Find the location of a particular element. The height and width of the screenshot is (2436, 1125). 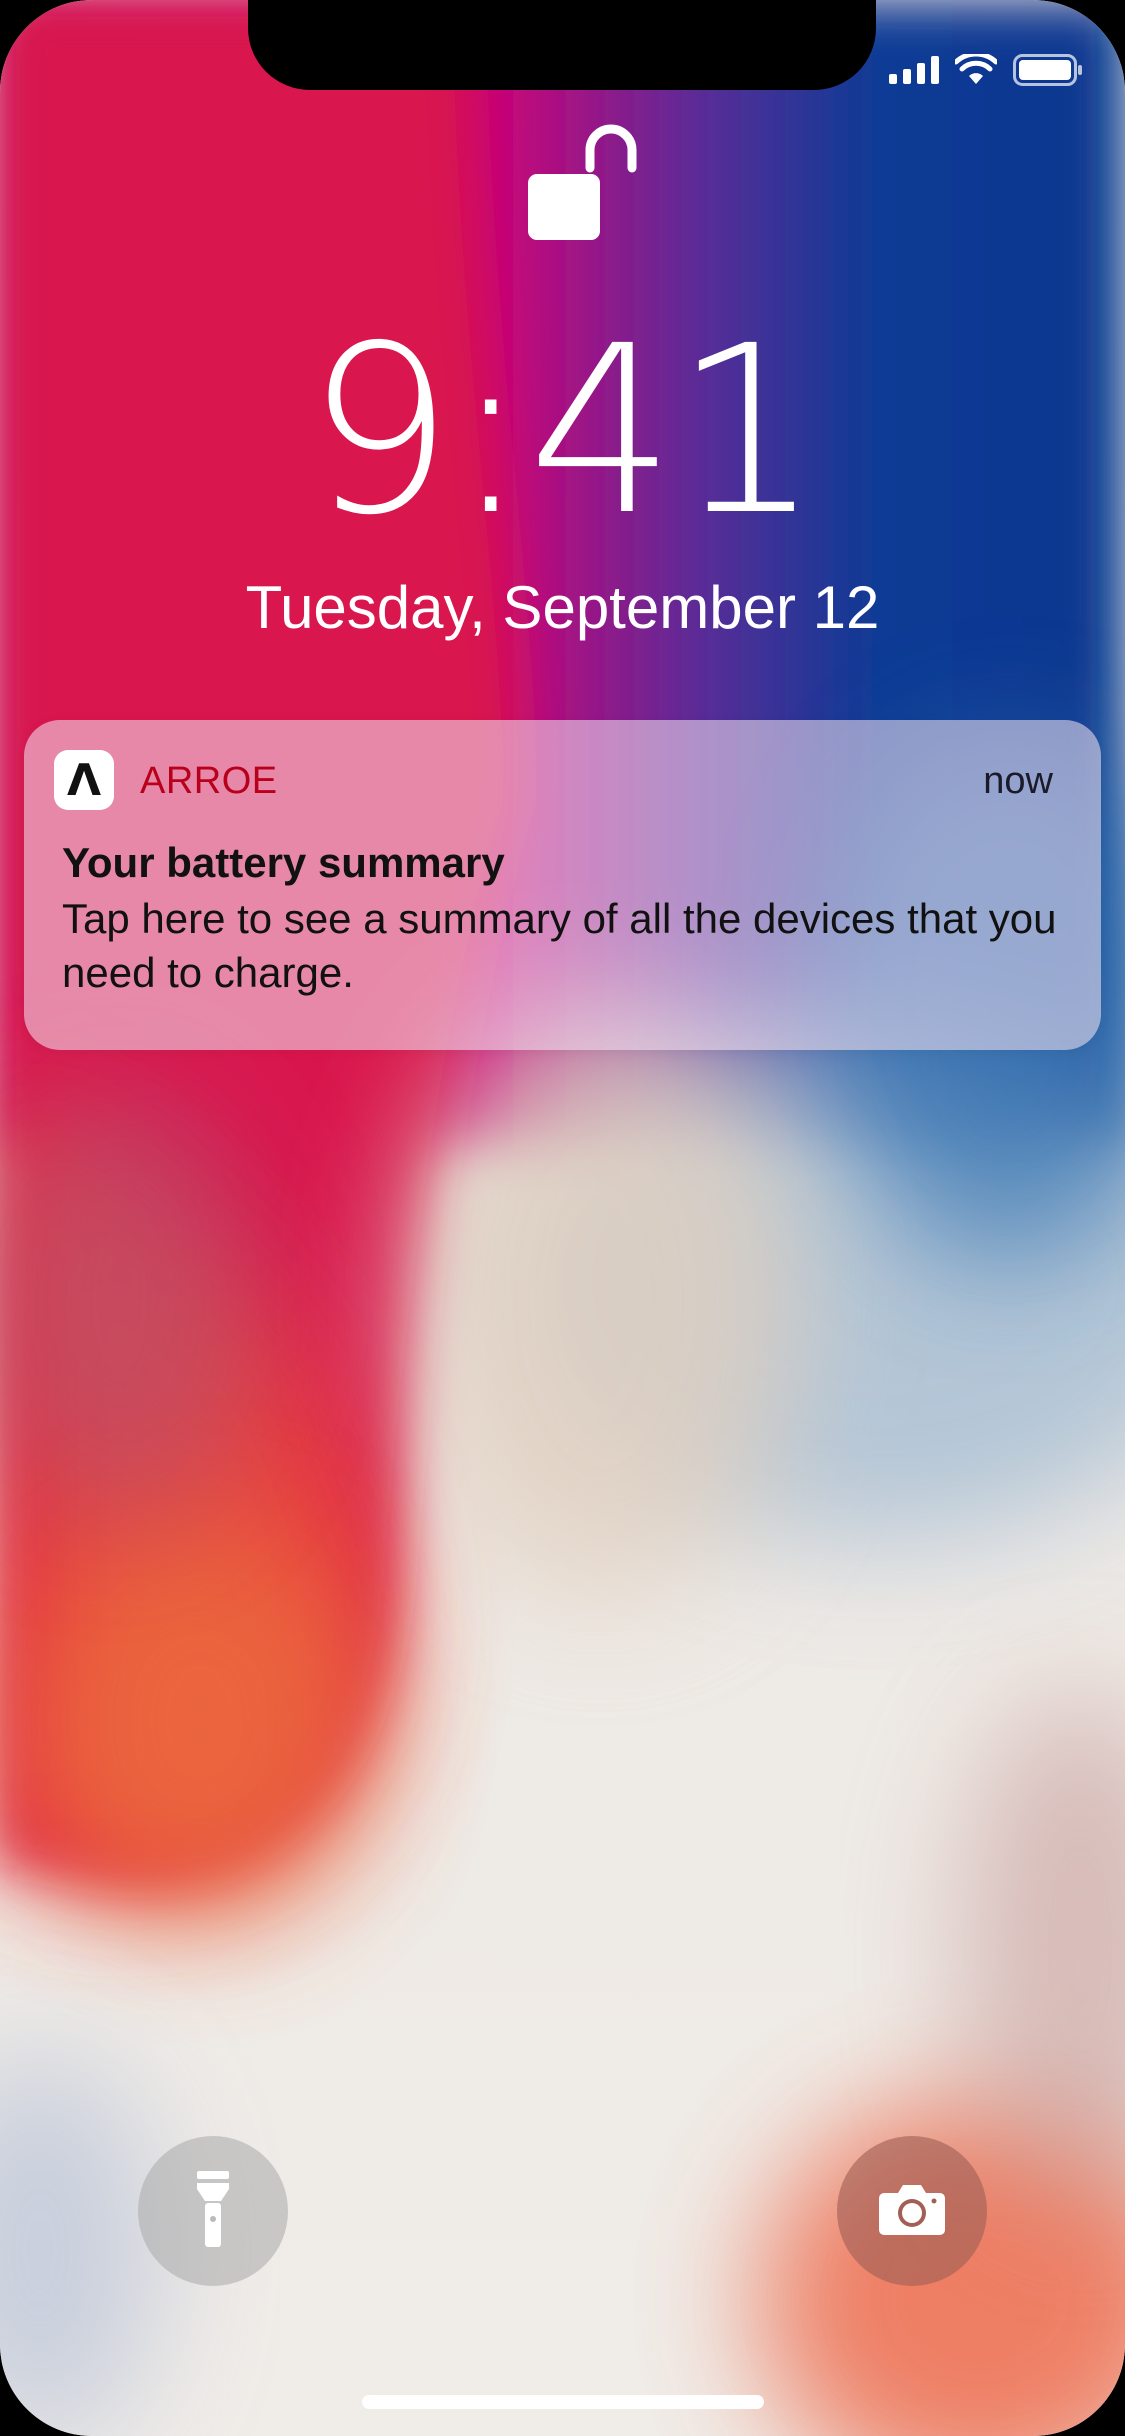

status-bar is located at coordinates (986, 70).